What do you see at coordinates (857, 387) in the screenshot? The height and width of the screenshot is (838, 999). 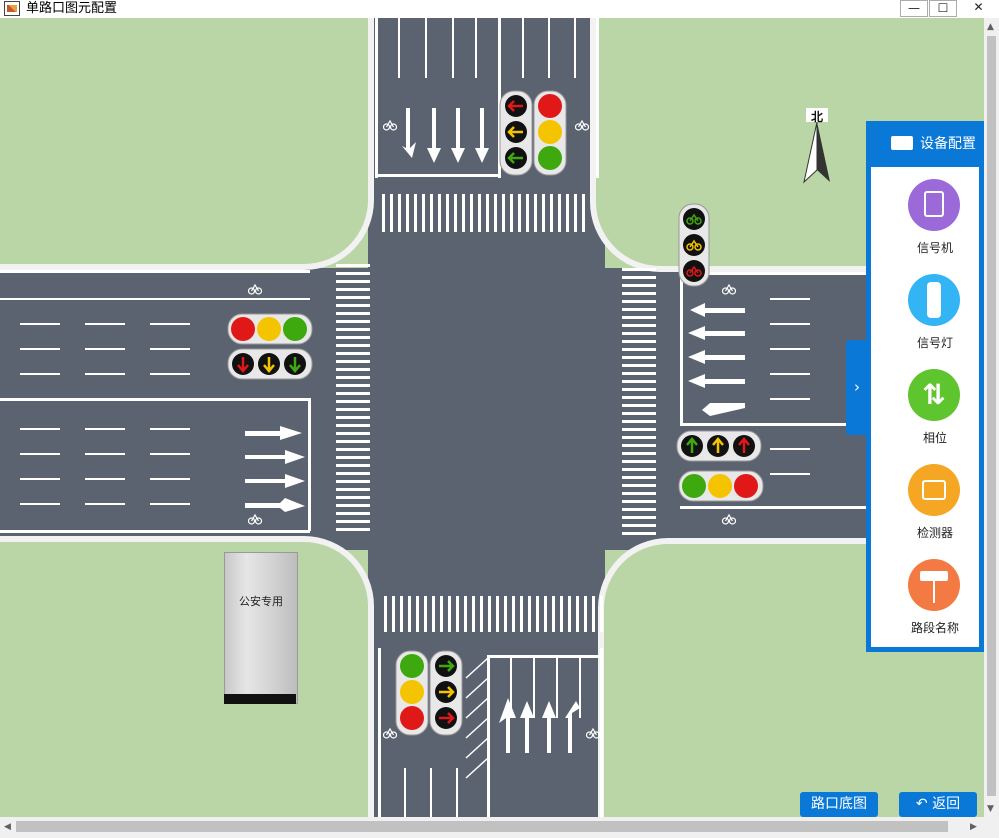 I see `panel-collapse-button: ›` at bounding box center [857, 387].